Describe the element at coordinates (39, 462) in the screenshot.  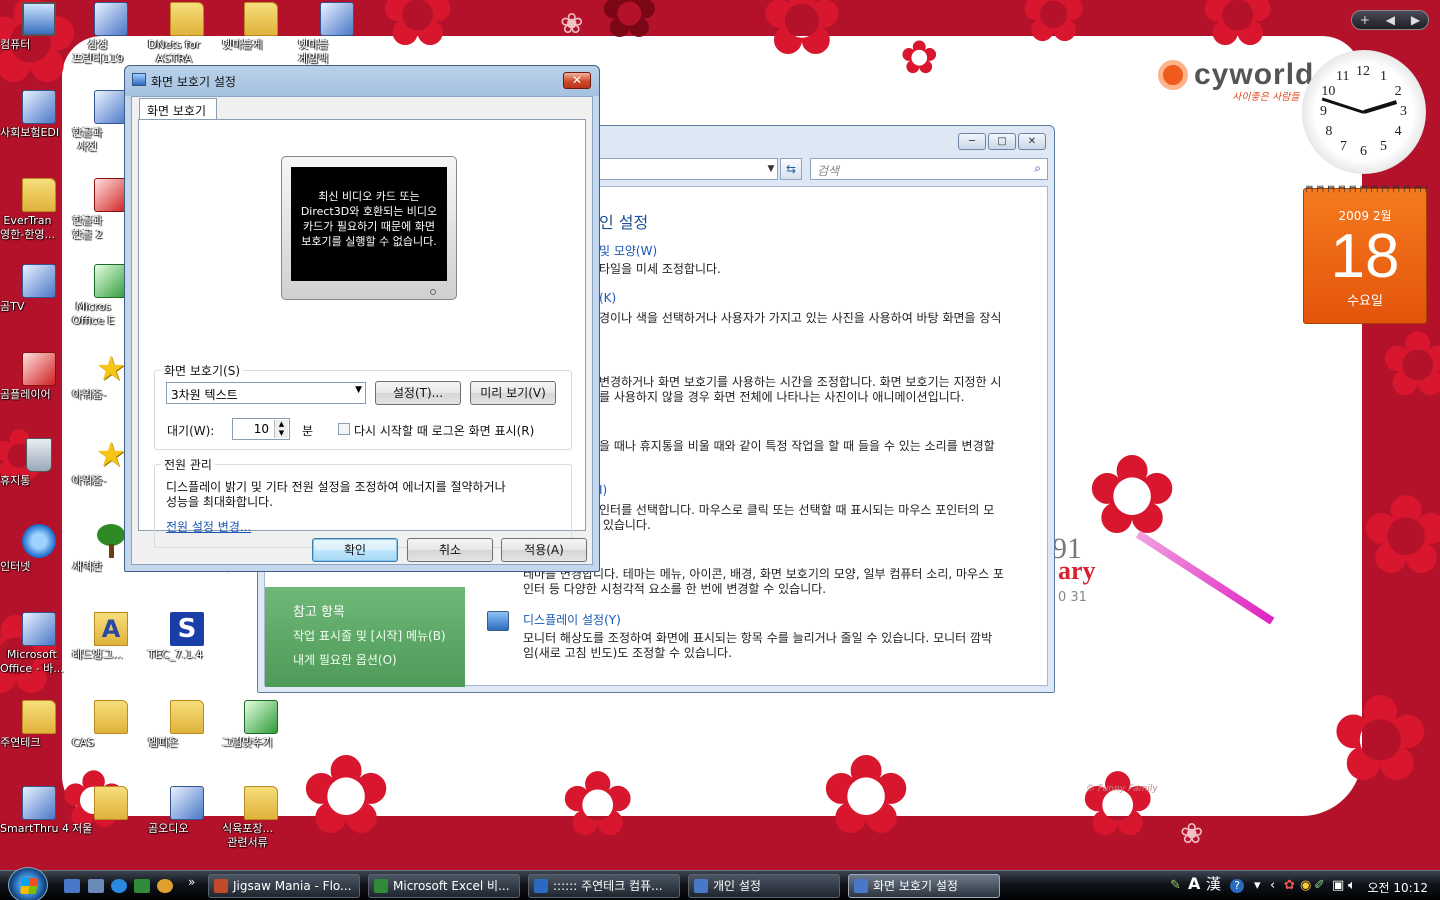
I see `desktop-icon: 휴지통` at that location.